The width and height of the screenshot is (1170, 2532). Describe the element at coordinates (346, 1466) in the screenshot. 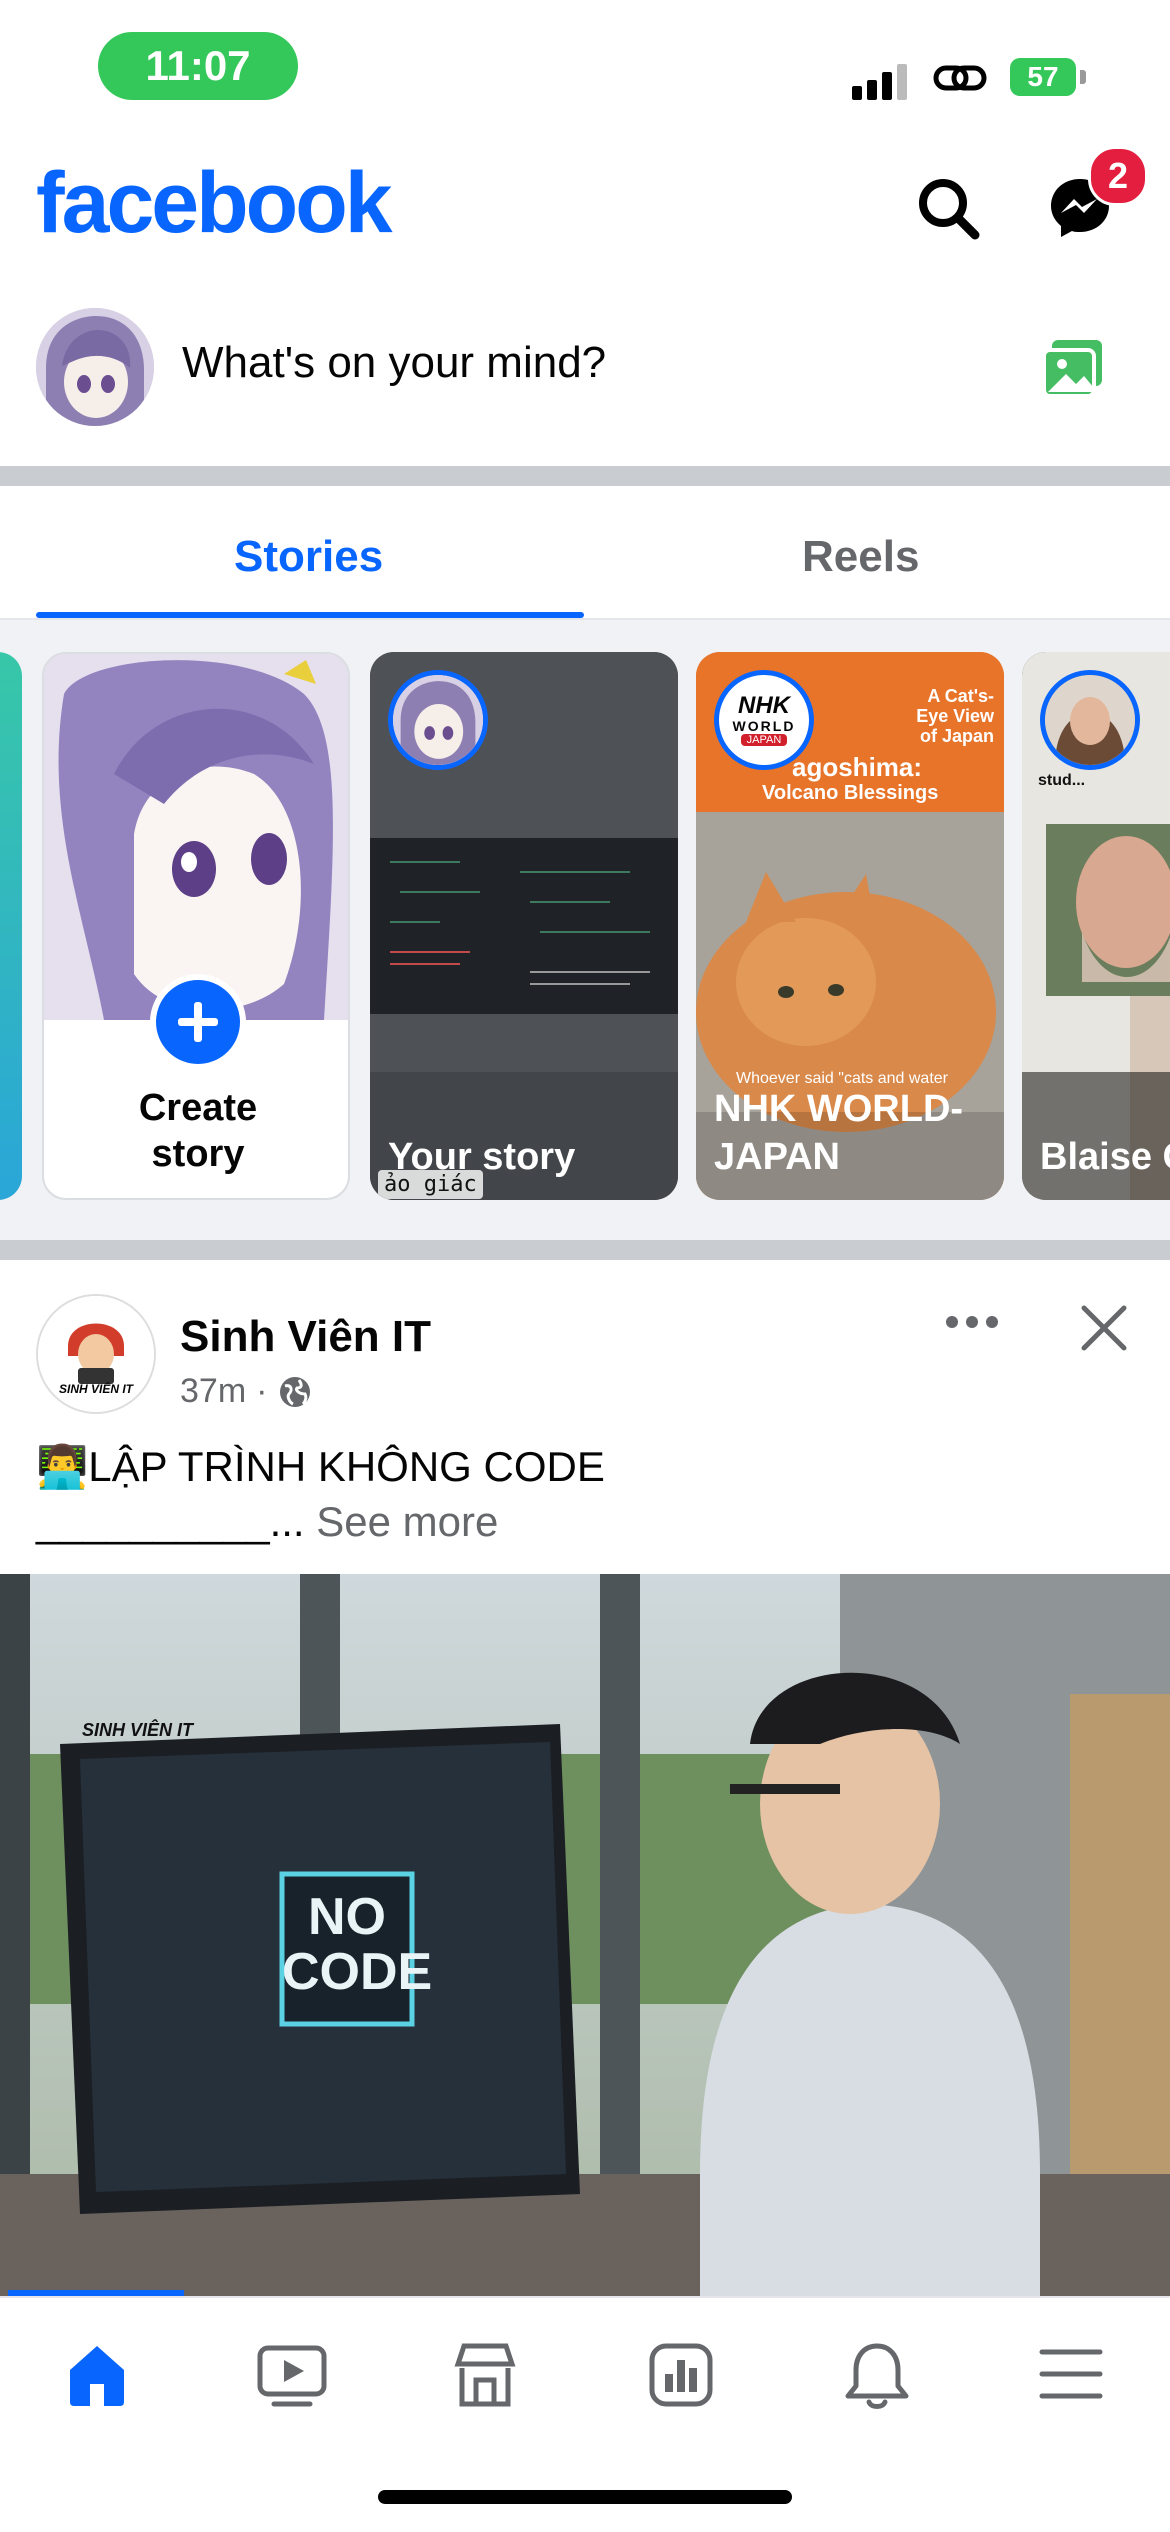

I see `post-text-line1: LẬP TRÌNH KHÔNG CODE` at that location.